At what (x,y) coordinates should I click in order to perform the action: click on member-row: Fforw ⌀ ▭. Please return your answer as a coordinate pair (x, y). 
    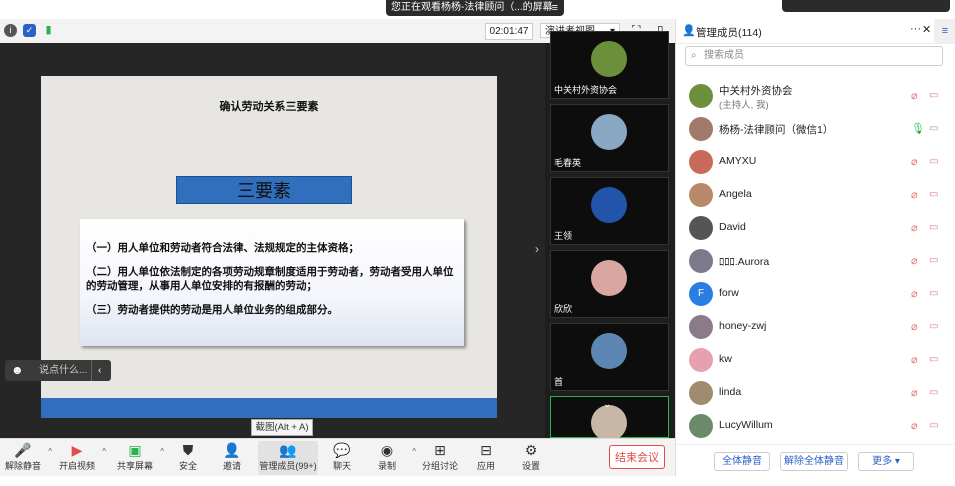
    Looking at the image, I should click on (815, 294).